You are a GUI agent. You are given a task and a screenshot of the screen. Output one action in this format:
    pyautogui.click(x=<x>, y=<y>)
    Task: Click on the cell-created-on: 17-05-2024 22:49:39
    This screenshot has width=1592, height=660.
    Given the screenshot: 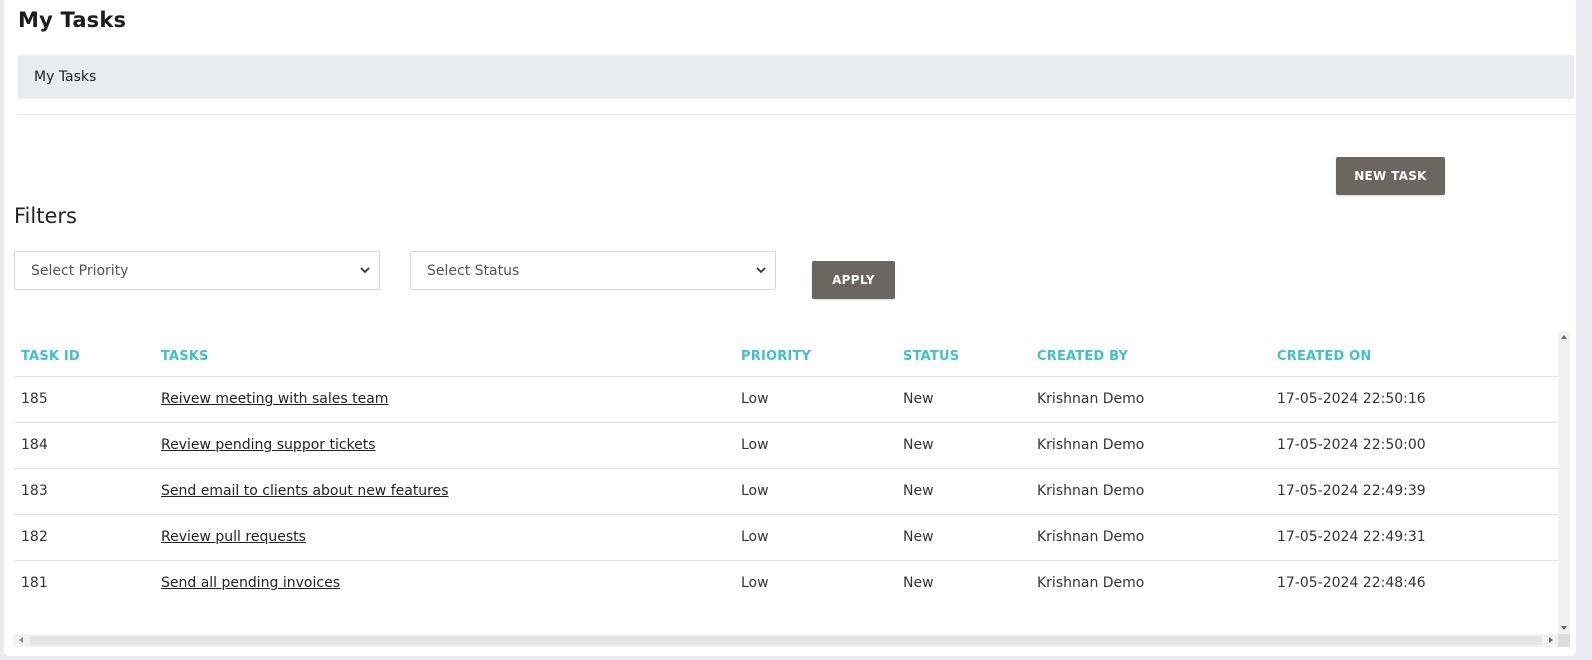 What is the action you would take?
    pyautogui.click(x=1414, y=491)
    